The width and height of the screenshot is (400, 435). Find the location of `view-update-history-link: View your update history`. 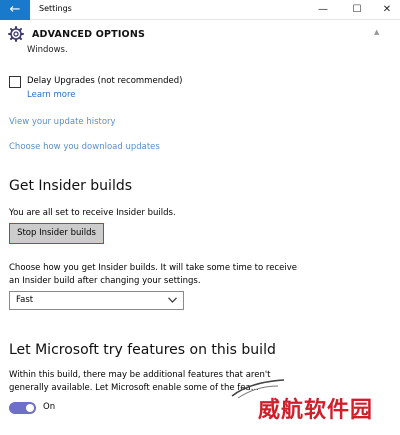

view-update-history-link: View your update history is located at coordinates (62, 122).